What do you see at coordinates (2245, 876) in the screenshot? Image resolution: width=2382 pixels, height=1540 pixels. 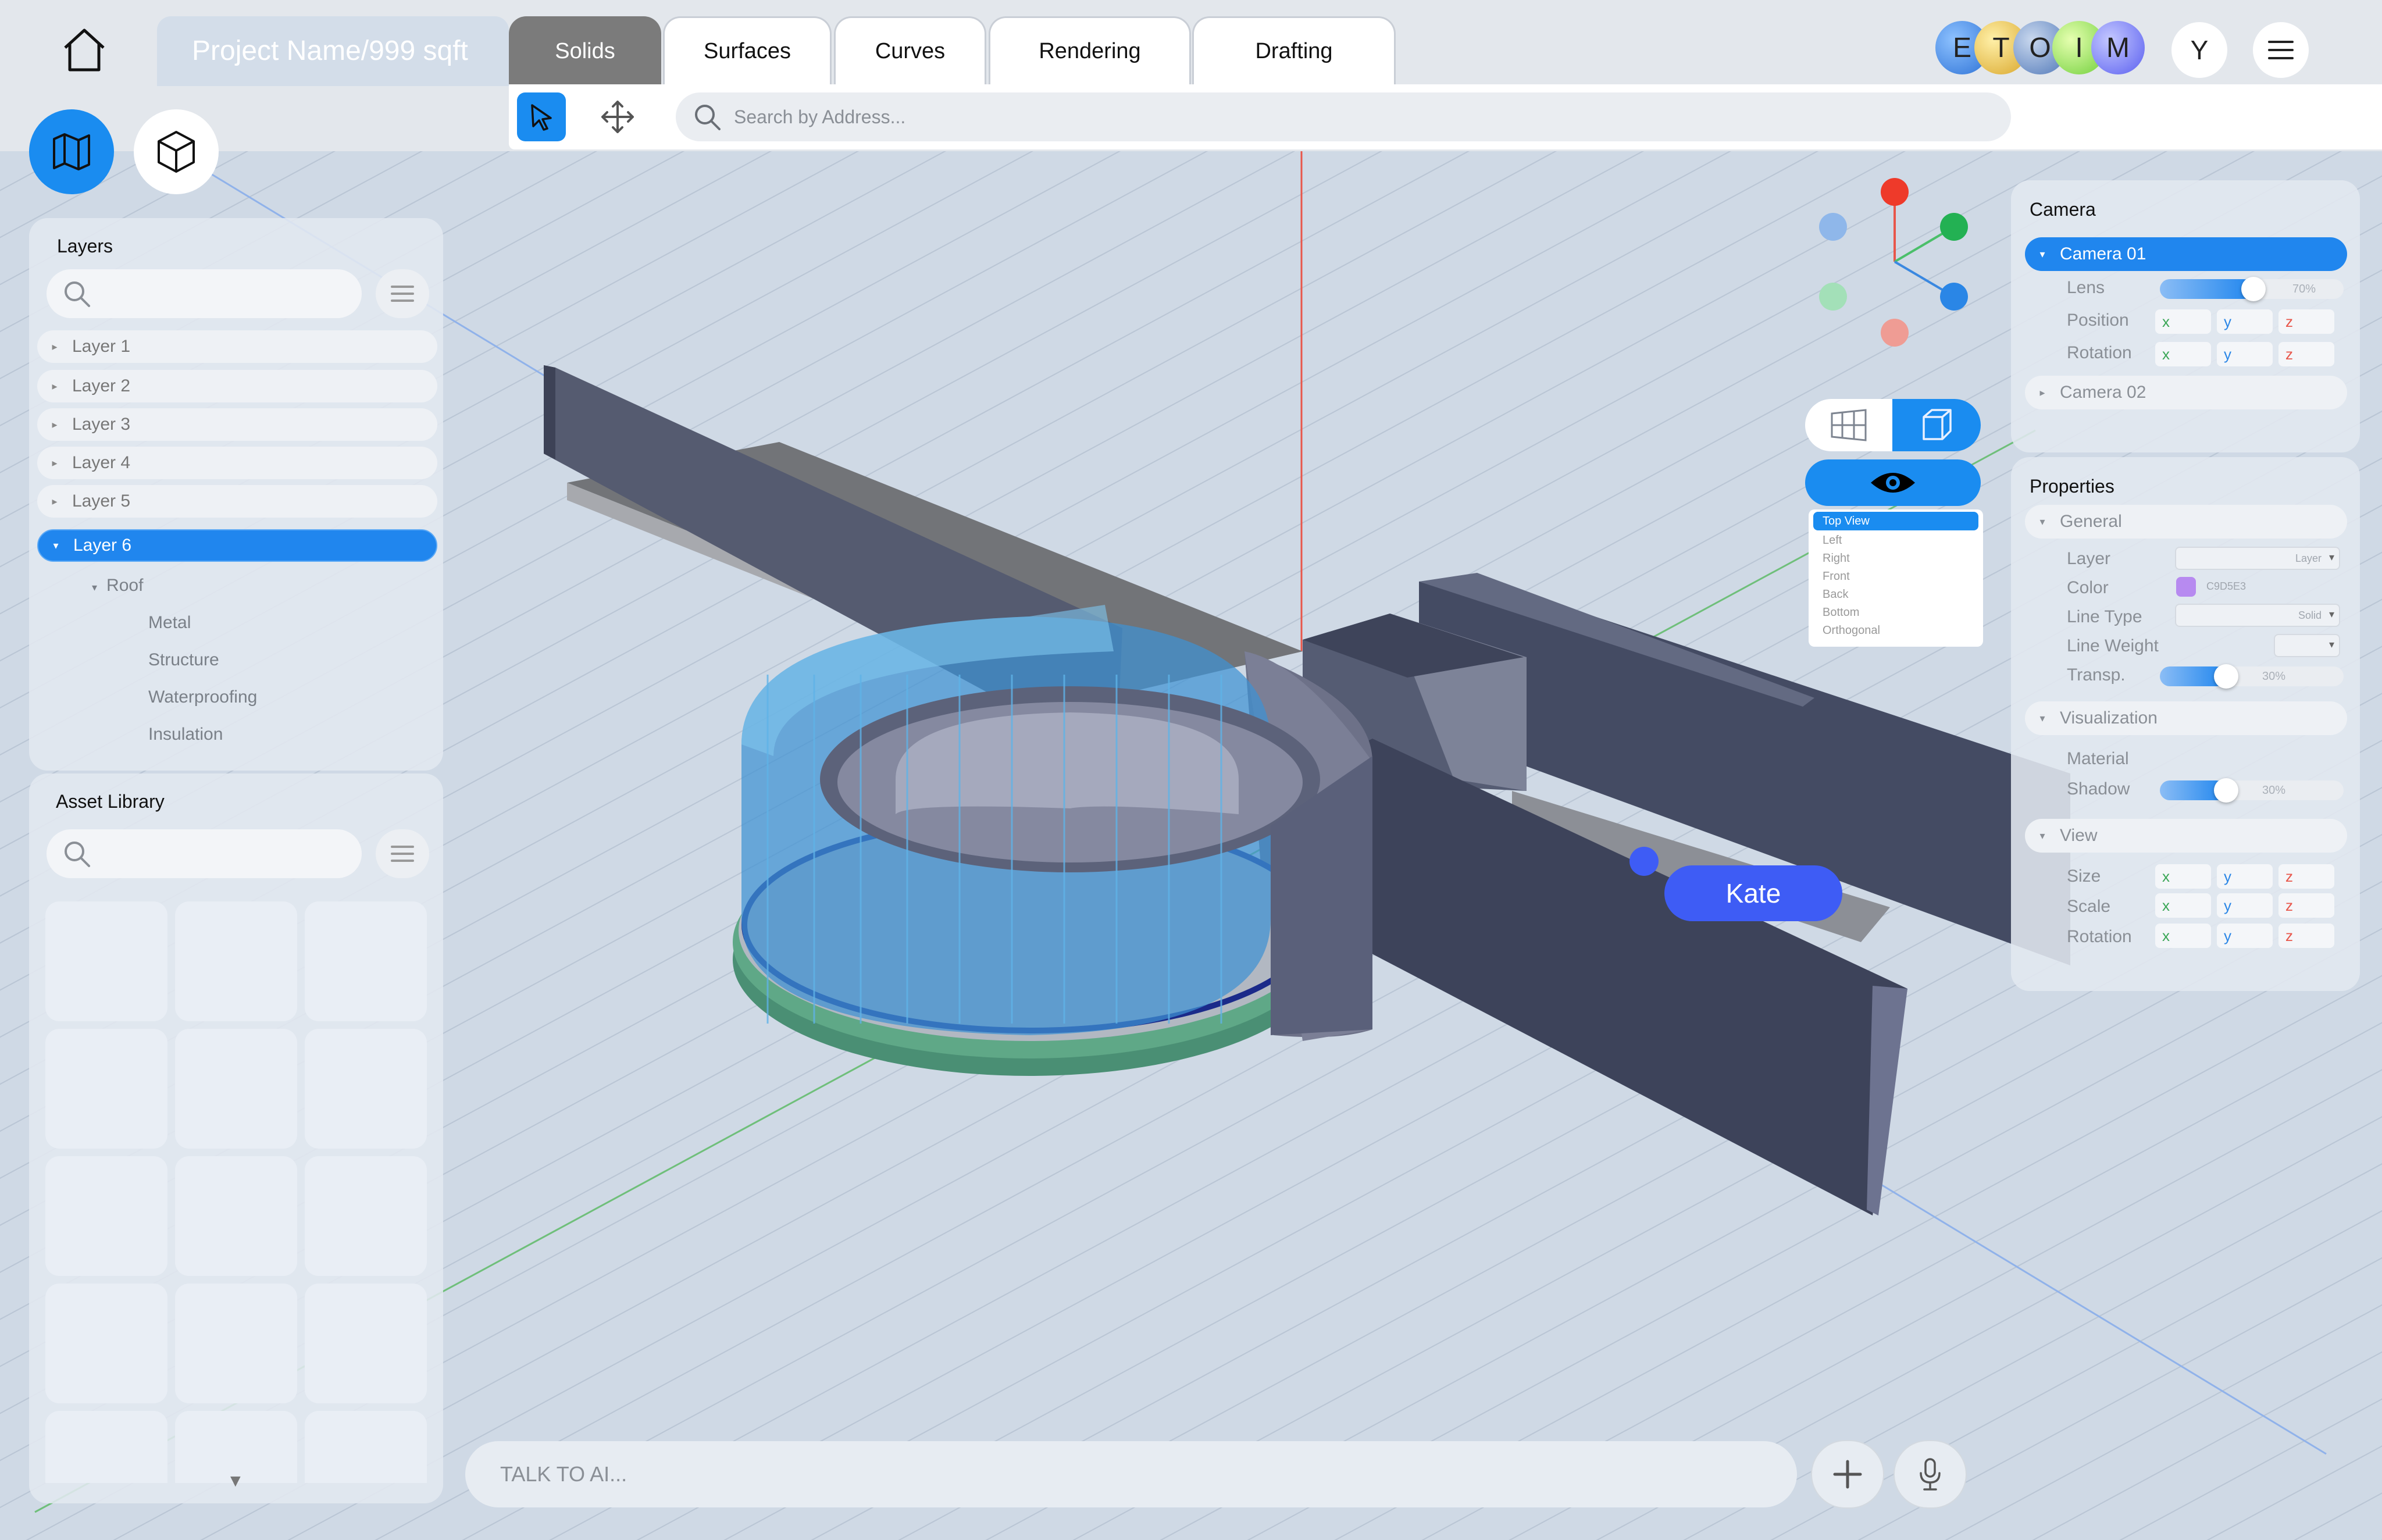 I see `size-y: y` at bounding box center [2245, 876].